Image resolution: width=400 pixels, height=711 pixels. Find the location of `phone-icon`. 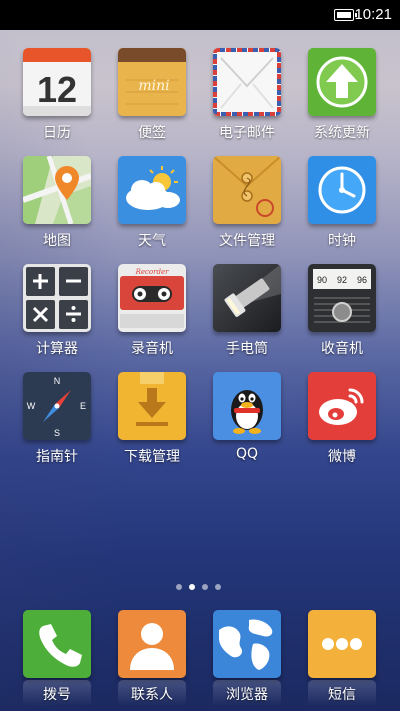

phone-icon is located at coordinates (57, 644).